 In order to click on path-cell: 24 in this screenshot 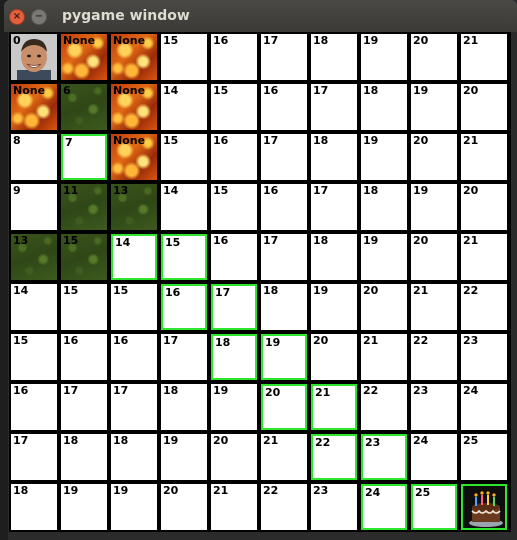, I will do `click(384, 507)`.